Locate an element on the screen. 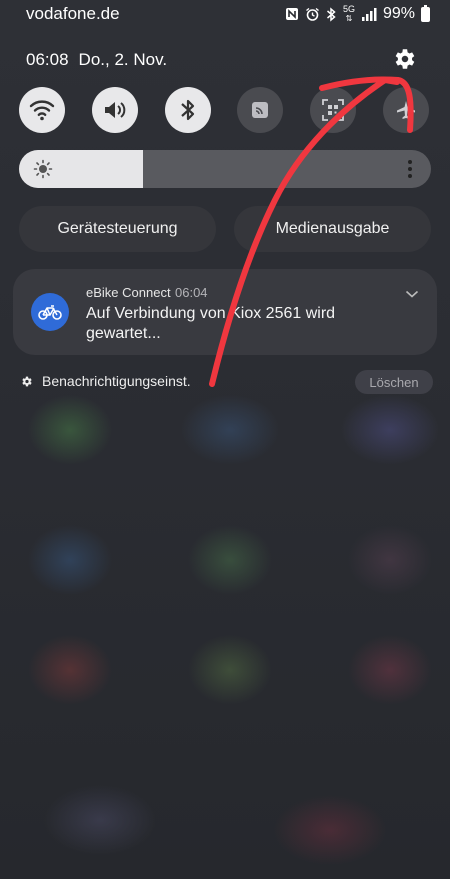 The height and width of the screenshot is (879, 450). status-bar: vodafone.de 5G ⇅ 99% is located at coordinates (225, 14).